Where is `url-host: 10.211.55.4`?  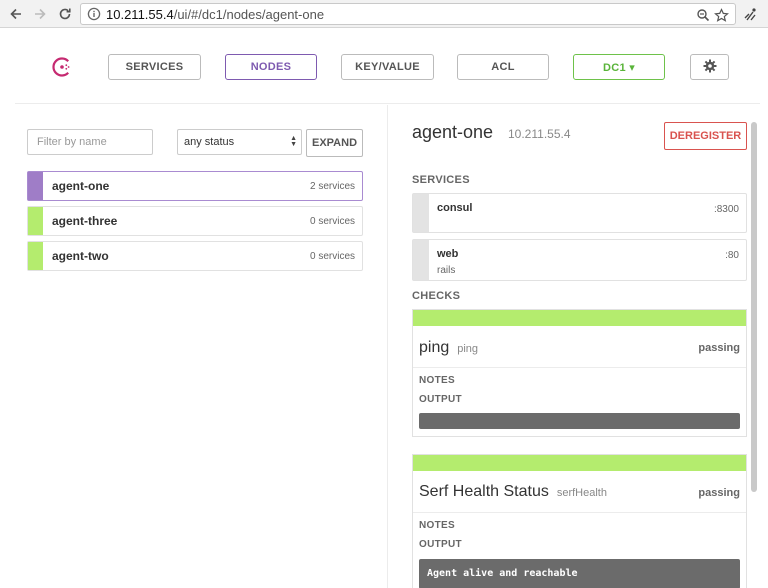
url-host: 10.211.55.4 is located at coordinates (140, 14).